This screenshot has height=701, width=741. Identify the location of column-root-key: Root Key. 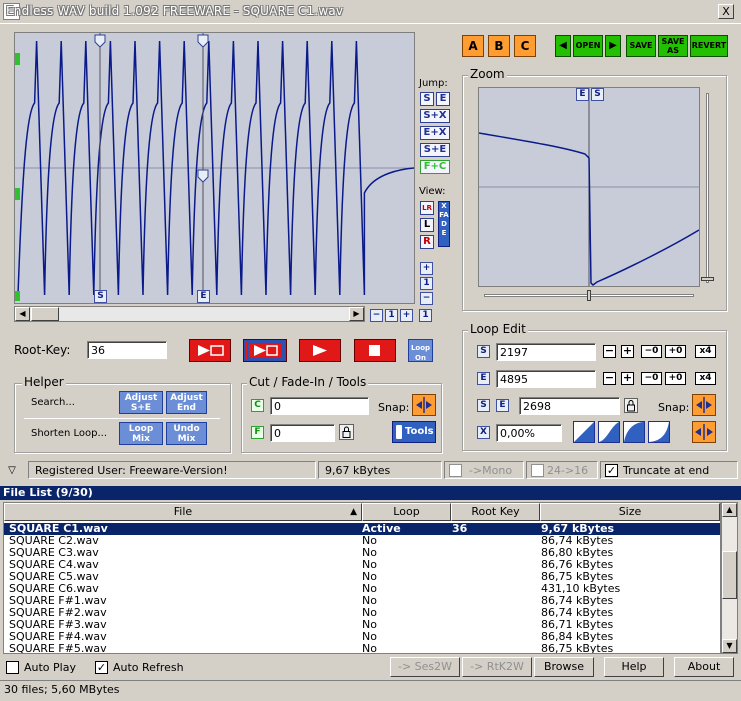
(495, 512).